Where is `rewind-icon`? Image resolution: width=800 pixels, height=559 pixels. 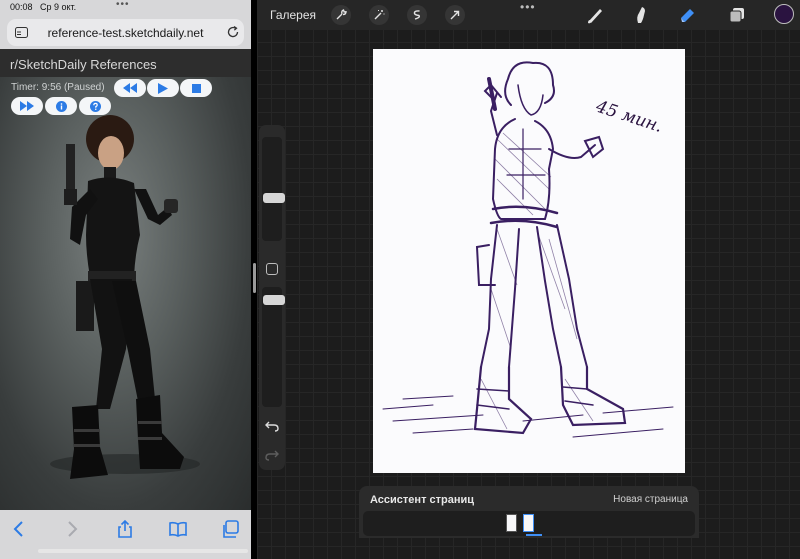 rewind-icon is located at coordinates (130, 88).